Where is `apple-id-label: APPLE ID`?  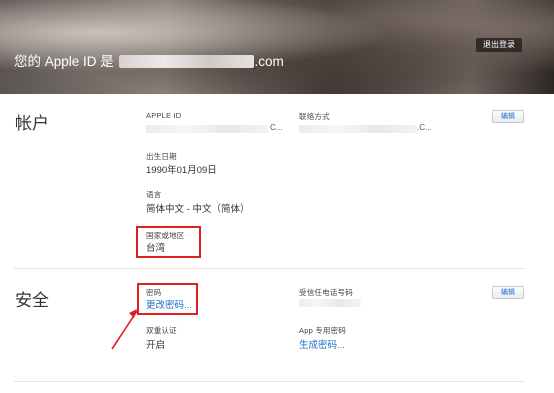
apple-id-label: APPLE ID is located at coordinates (164, 115).